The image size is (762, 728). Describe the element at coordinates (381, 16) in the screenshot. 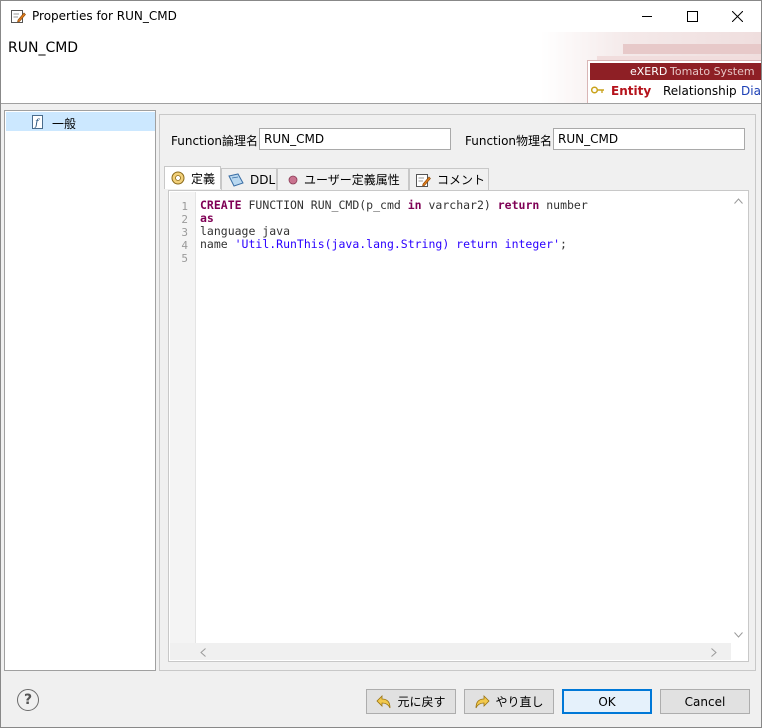

I see `title-bar: Properties for RUN_CMD` at that location.